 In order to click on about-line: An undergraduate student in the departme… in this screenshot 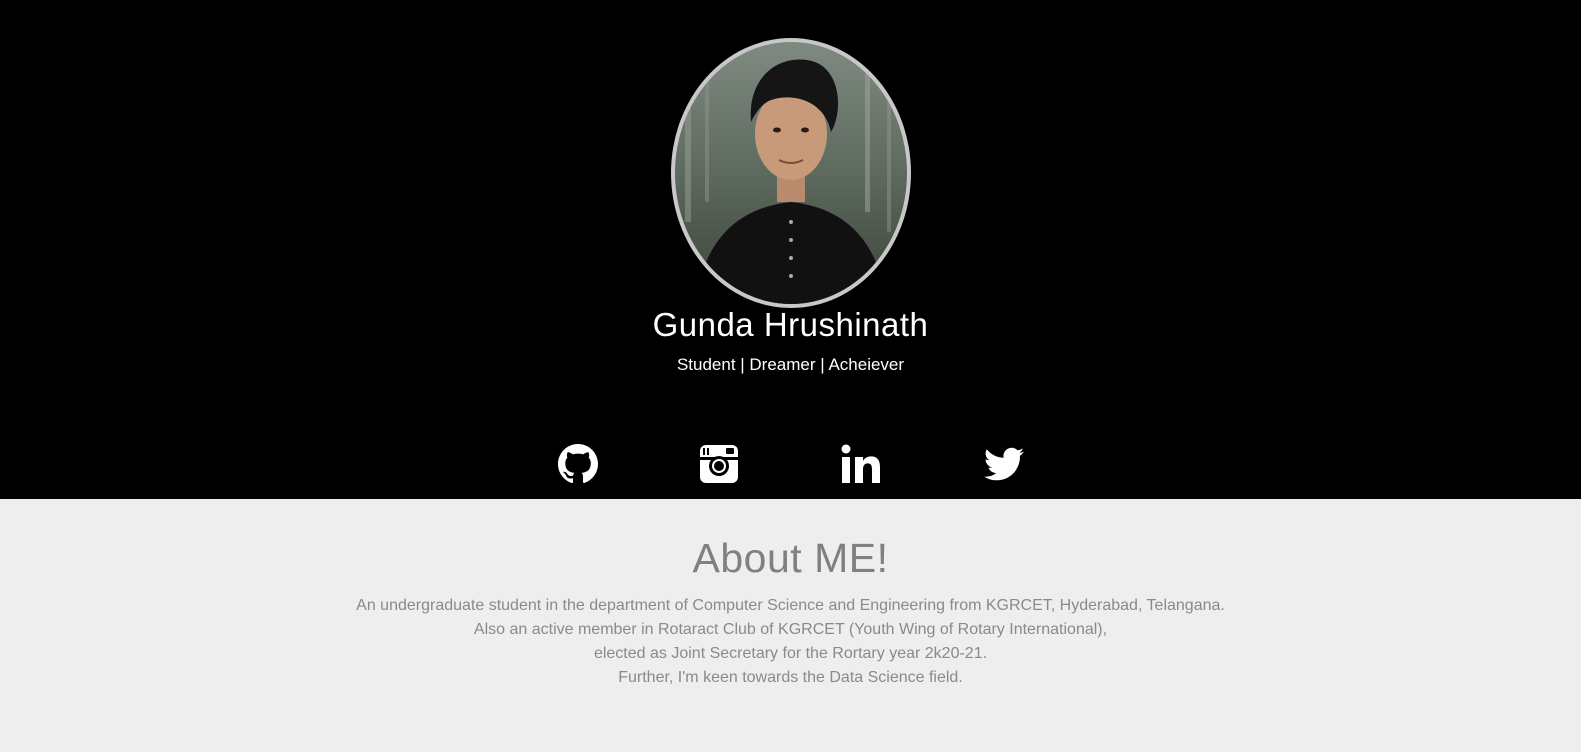, I will do `click(790, 605)`.